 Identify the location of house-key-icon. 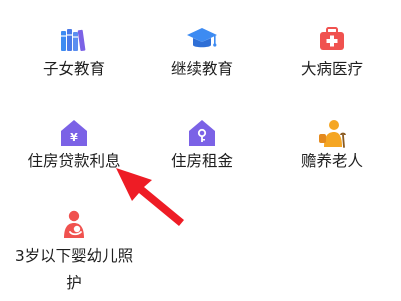
(202, 133).